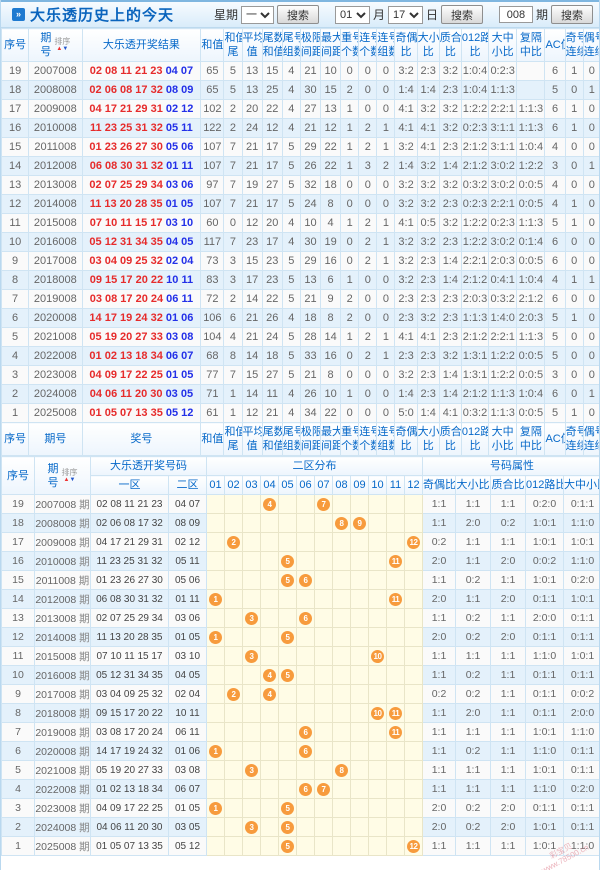 The height and width of the screenshot is (870, 600). What do you see at coordinates (309, 432) in the screenshot?
I see `stat-column-header-line1: 极限` at bounding box center [309, 432].